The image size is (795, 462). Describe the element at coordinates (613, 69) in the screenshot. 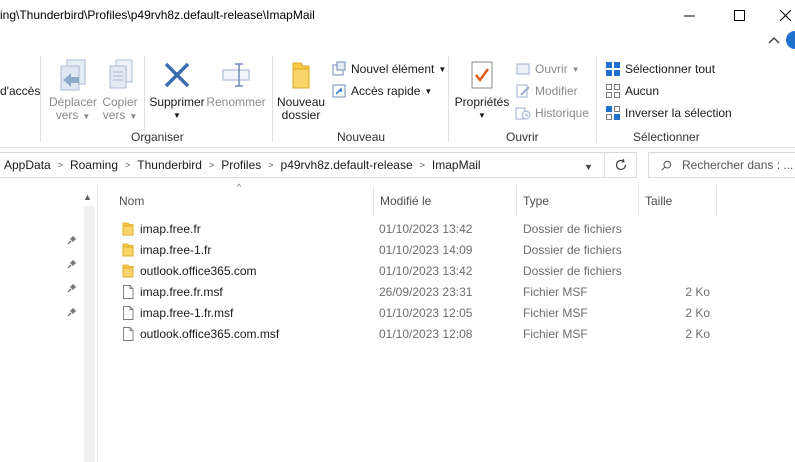

I see `select-all-icon` at that location.